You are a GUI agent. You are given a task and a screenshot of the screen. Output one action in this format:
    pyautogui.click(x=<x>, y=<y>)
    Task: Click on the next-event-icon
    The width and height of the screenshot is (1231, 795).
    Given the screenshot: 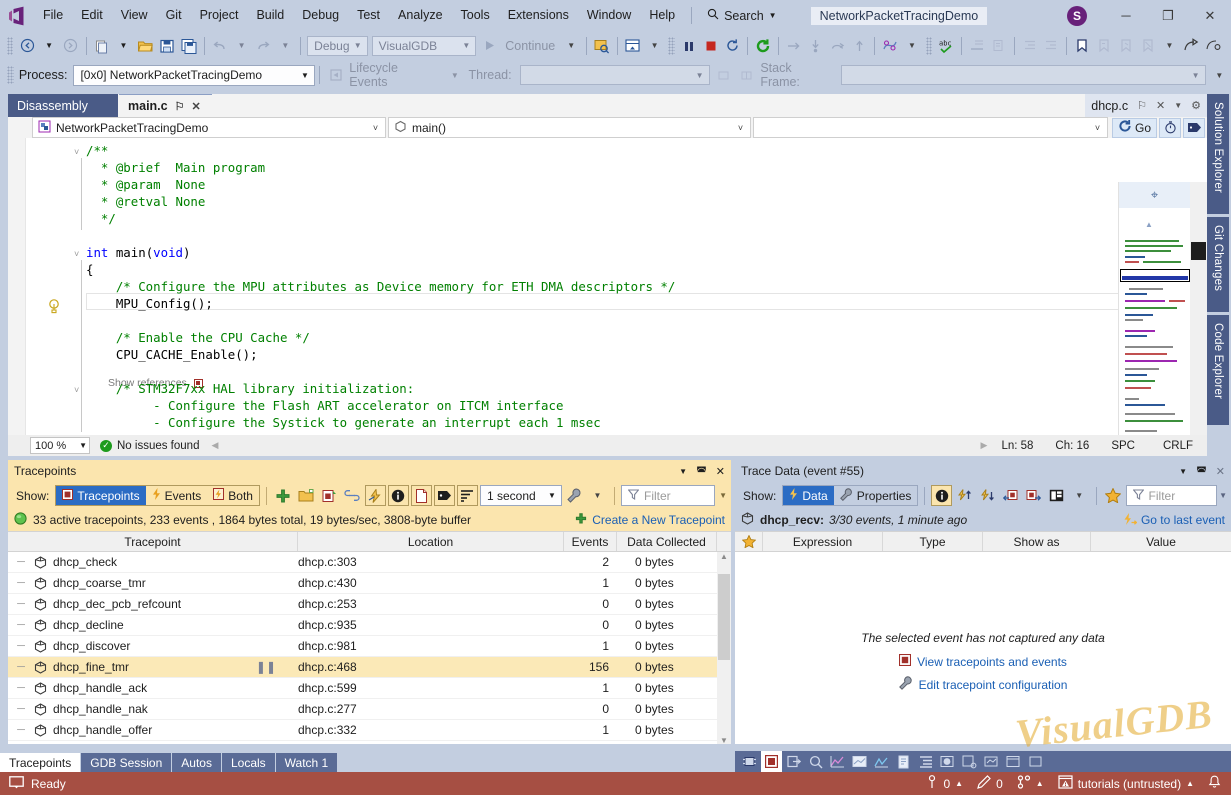 What is the action you would take?
    pyautogui.click(x=987, y=495)
    